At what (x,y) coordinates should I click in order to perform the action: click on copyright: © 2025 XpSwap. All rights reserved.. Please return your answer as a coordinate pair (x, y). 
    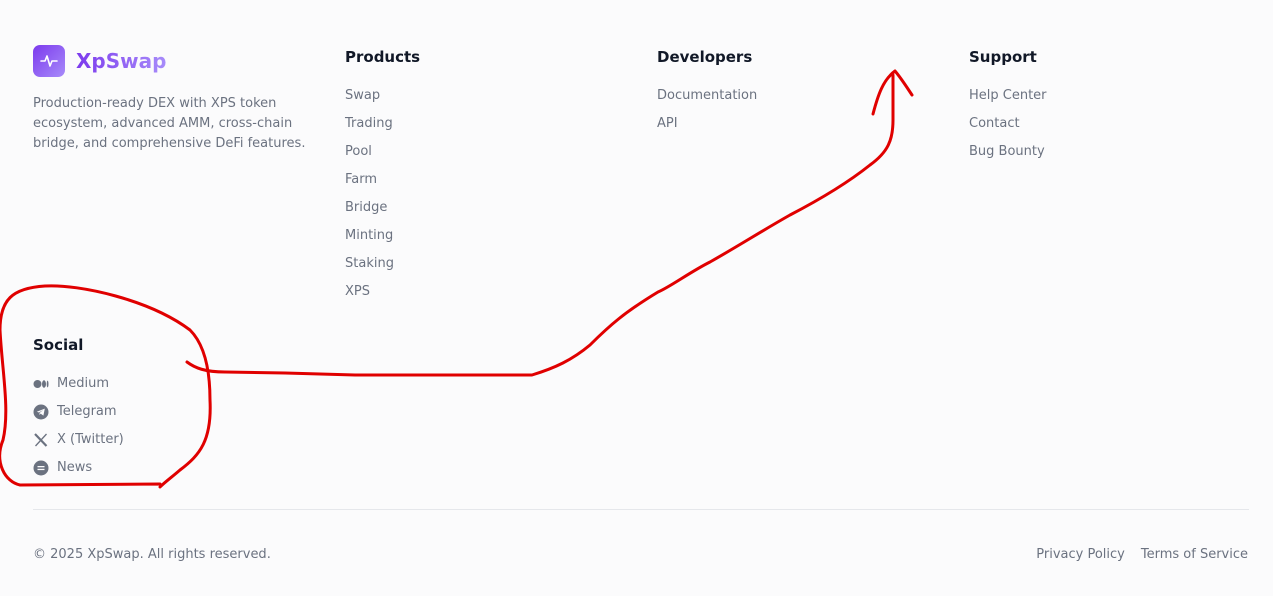
    Looking at the image, I should click on (152, 554).